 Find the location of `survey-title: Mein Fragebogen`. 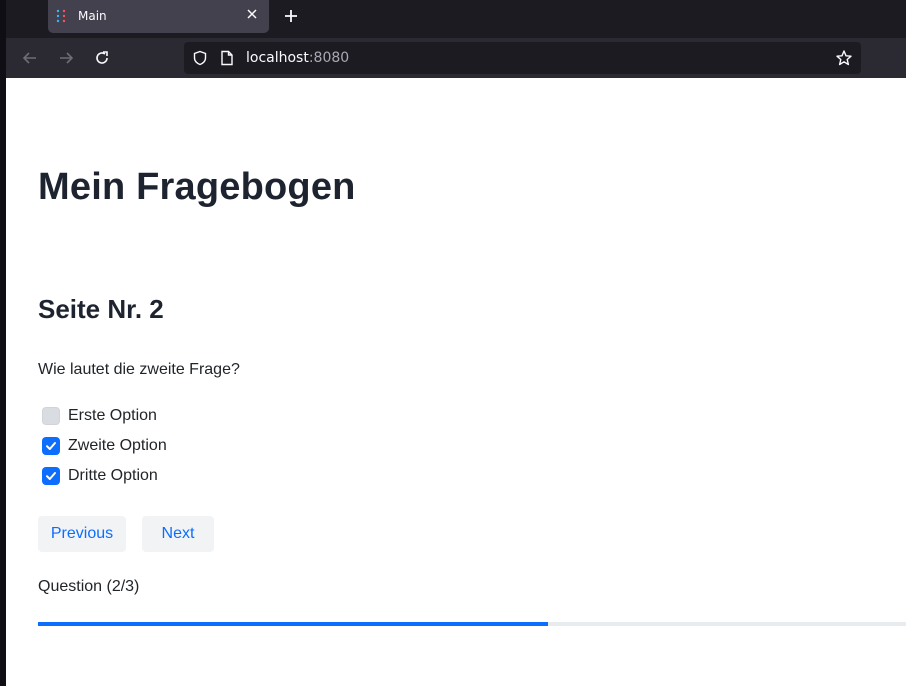

survey-title: Mein Fragebogen is located at coordinates (197, 187).